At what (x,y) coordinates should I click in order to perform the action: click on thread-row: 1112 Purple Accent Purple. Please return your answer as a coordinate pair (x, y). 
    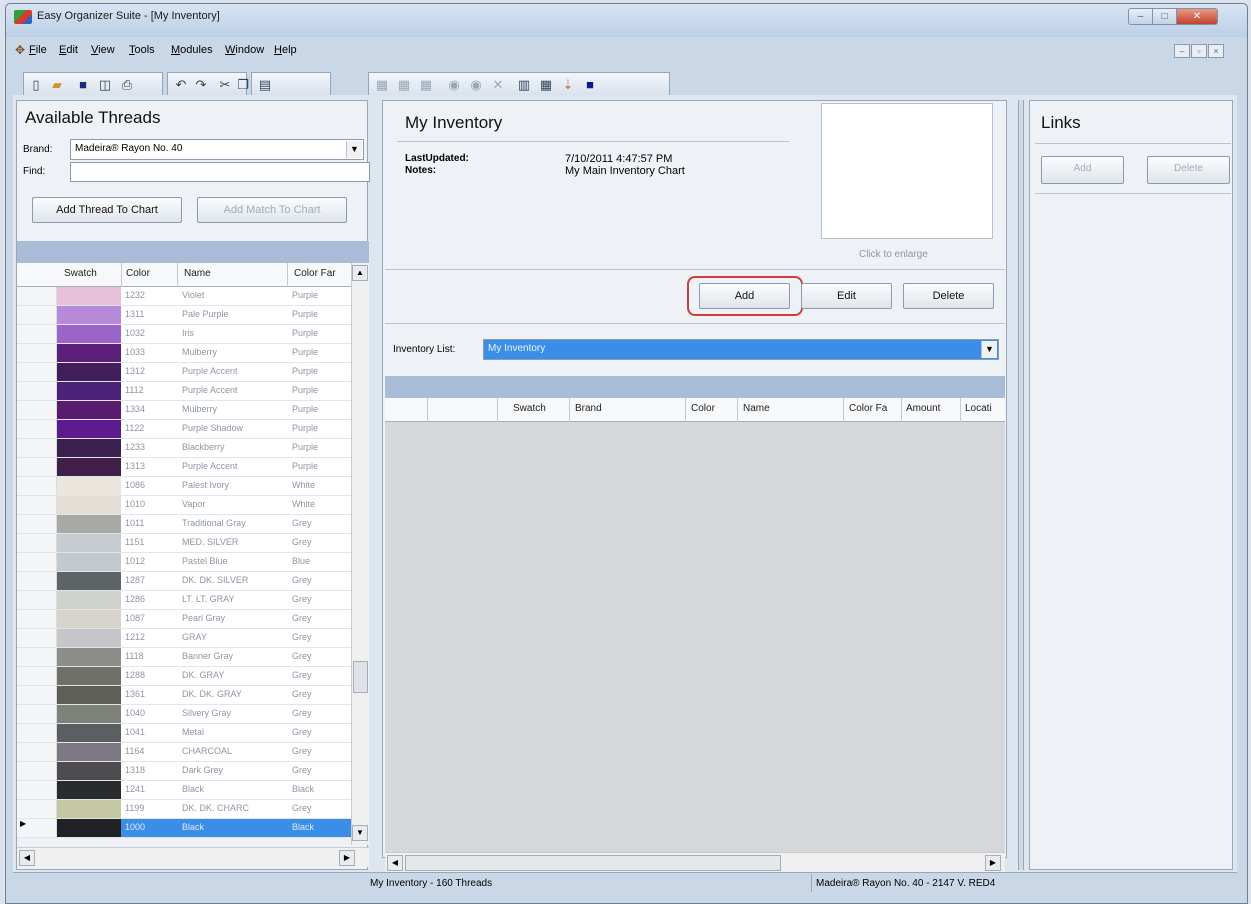
    Looking at the image, I should click on (184, 391).